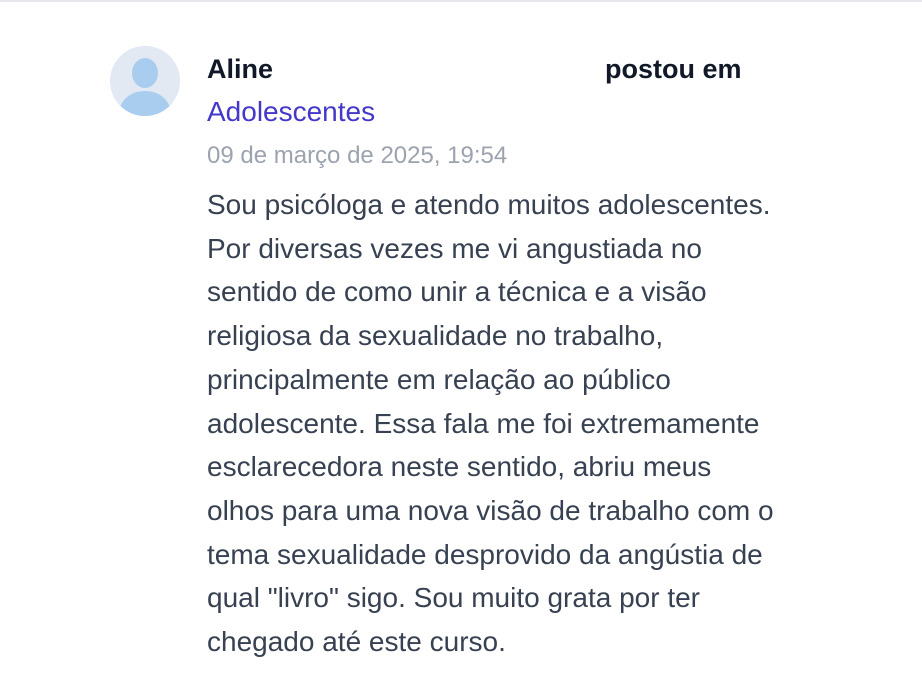 Image resolution: width=922 pixels, height=694 pixels. What do you see at coordinates (552, 69) in the screenshot?
I see `comment-header: Aline postou em` at bounding box center [552, 69].